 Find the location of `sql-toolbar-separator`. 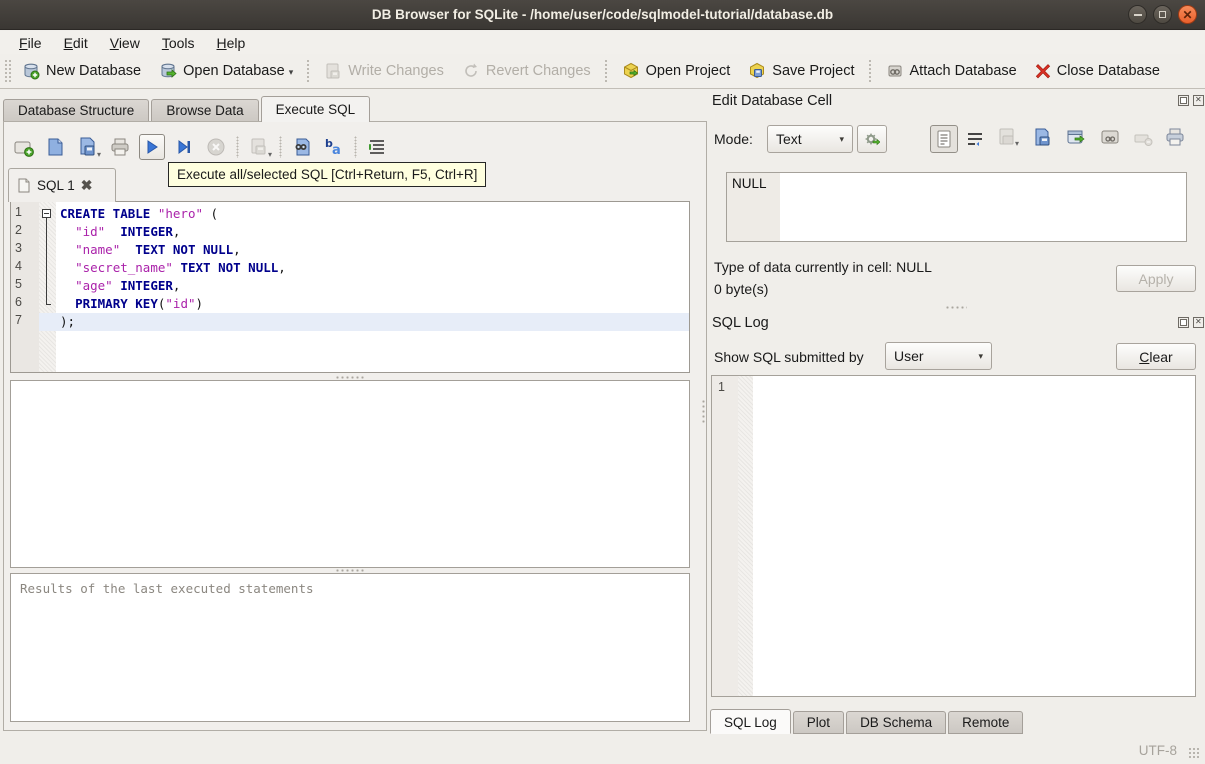

sql-toolbar-separator is located at coordinates (280, 147).